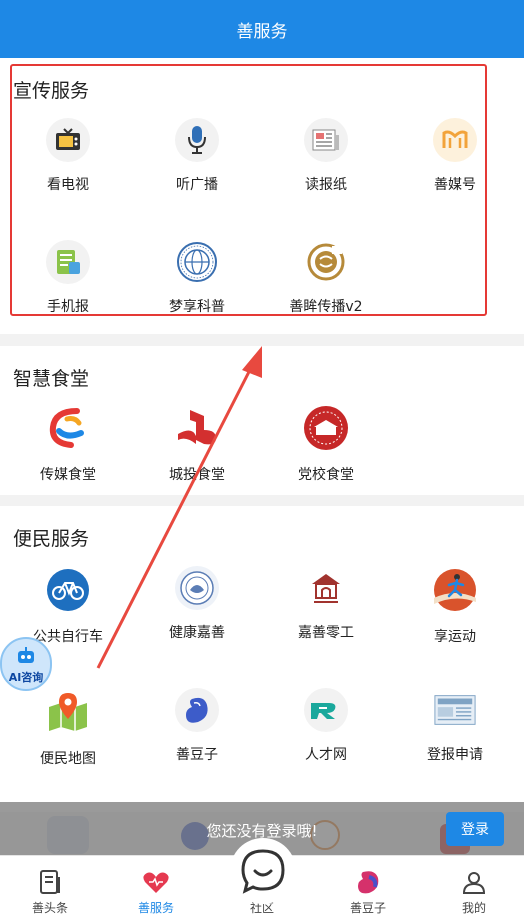  Describe the element at coordinates (156, 882) in the screenshot. I see `heart-icon` at that location.